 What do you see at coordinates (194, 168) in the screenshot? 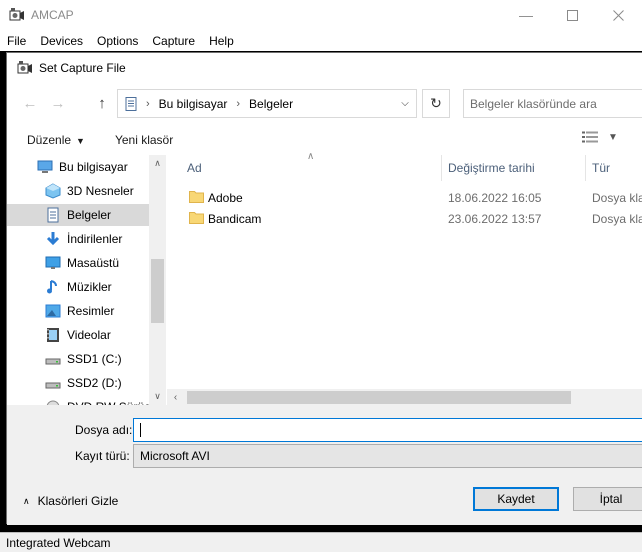
I see `column-header-name: Ad` at bounding box center [194, 168].